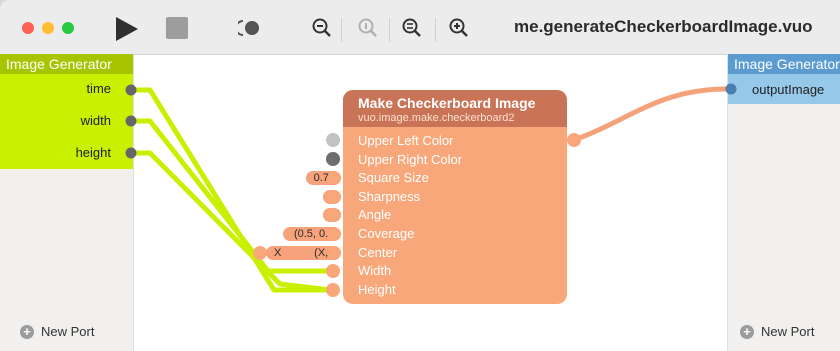 Image resolution: width=840 pixels, height=351 pixels. Describe the element at coordinates (731, 89) in the screenshot. I see `published-port-outputimage-dot` at that location.